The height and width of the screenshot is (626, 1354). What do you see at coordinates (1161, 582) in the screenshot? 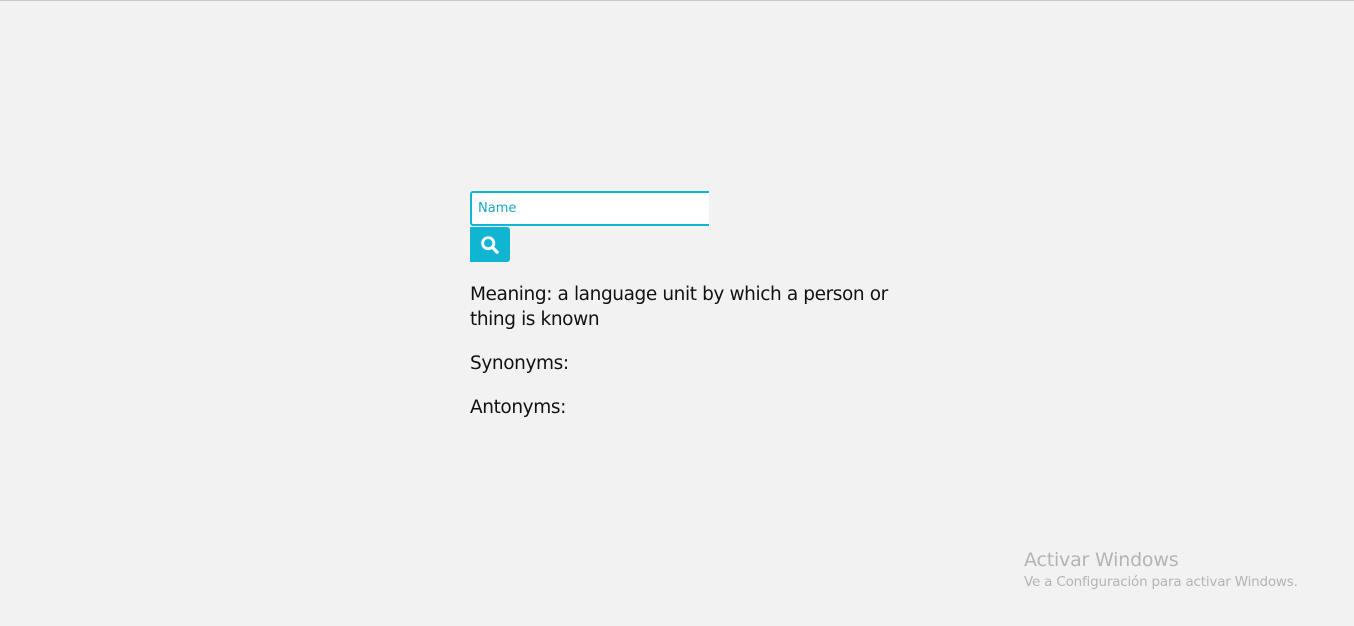
I see `watermark-subtitle: Ve a Configuración para activar Windows.` at bounding box center [1161, 582].